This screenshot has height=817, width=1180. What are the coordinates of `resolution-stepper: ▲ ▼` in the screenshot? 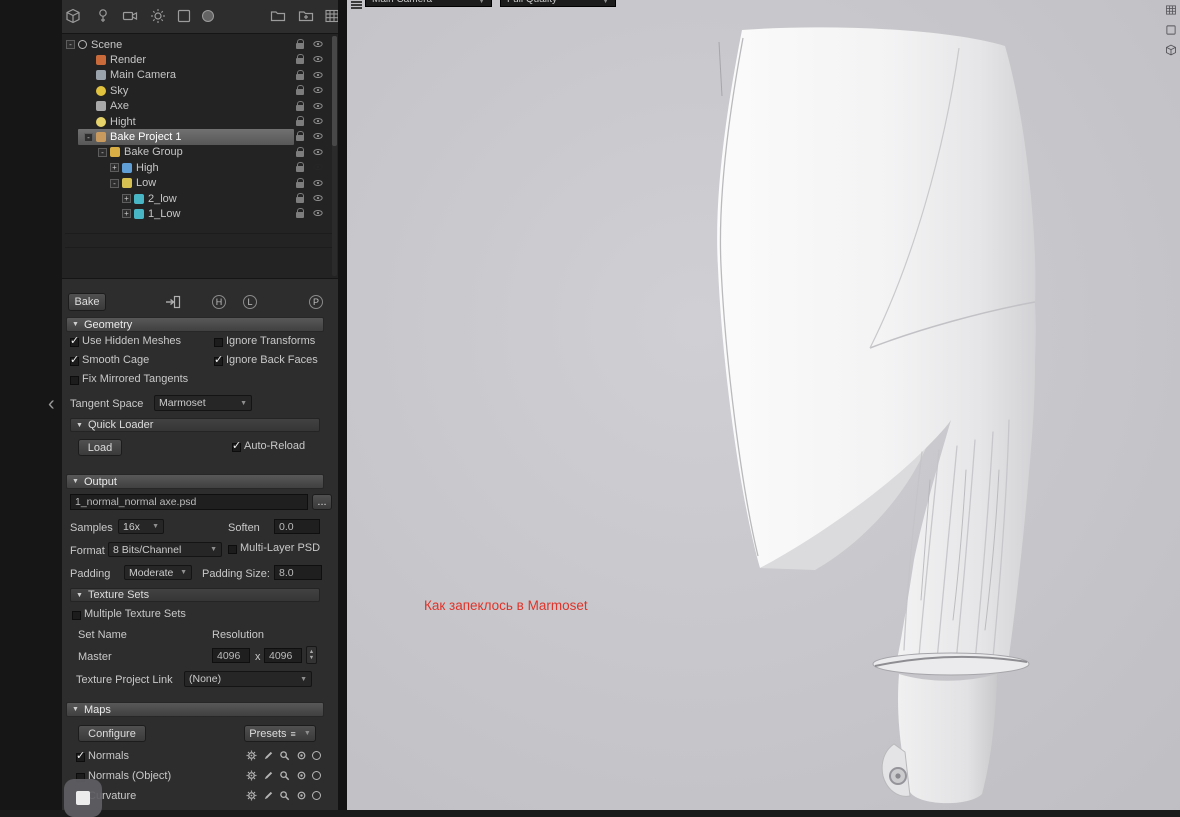 It's located at (311, 655).